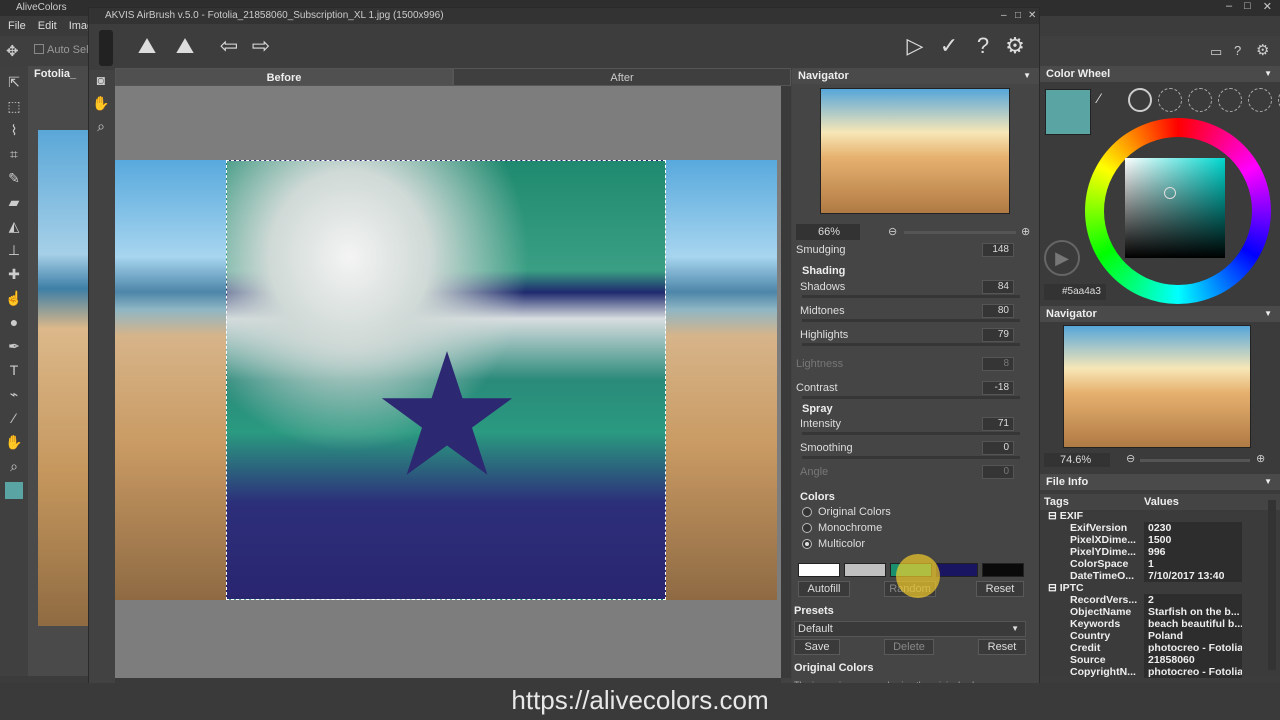 This screenshot has height=720, width=1280. Describe the element at coordinates (1140, 100) in the screenshot. I see `harmony-mono-icon` at that location.